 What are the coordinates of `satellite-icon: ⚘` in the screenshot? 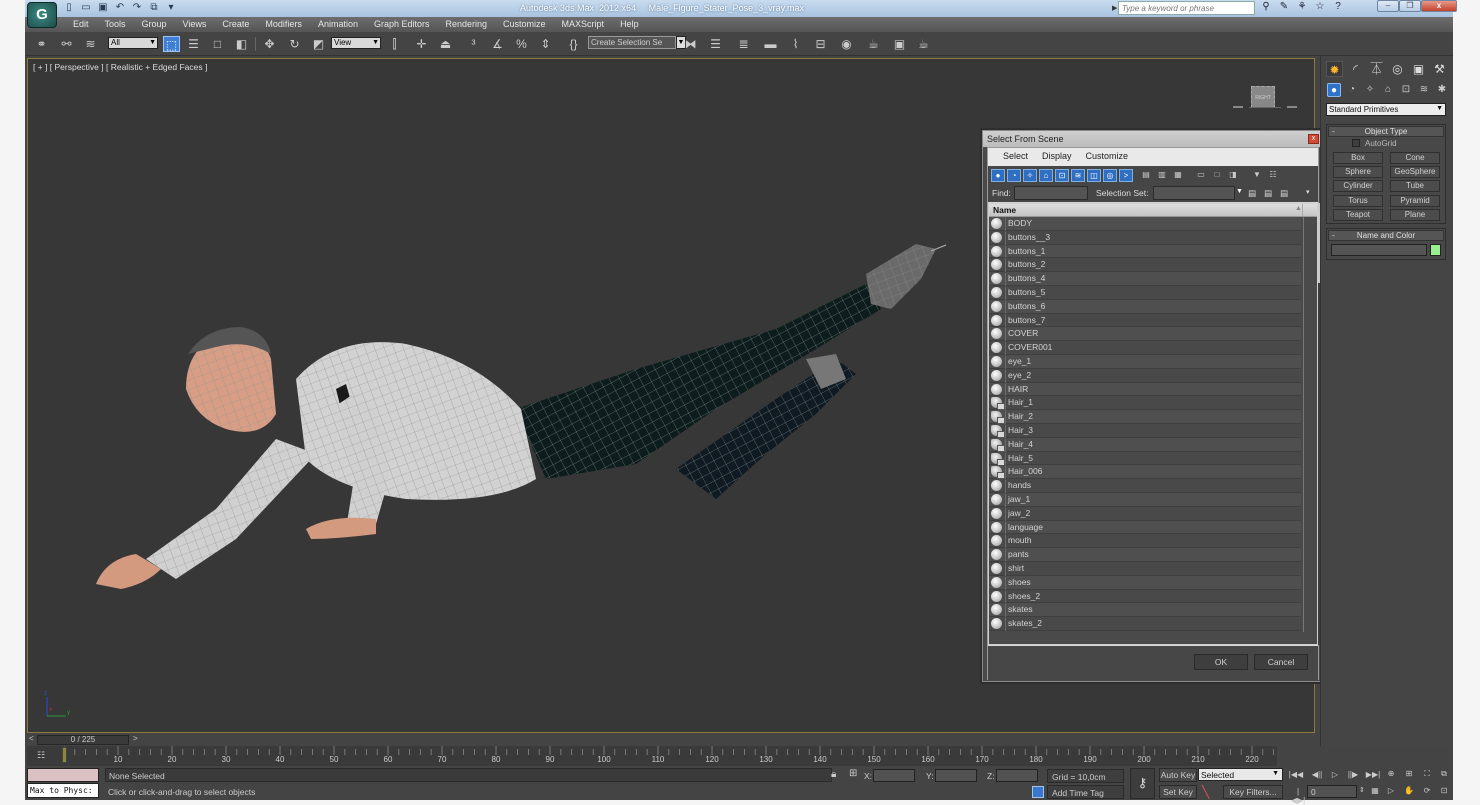 It's located at (1302, 7).